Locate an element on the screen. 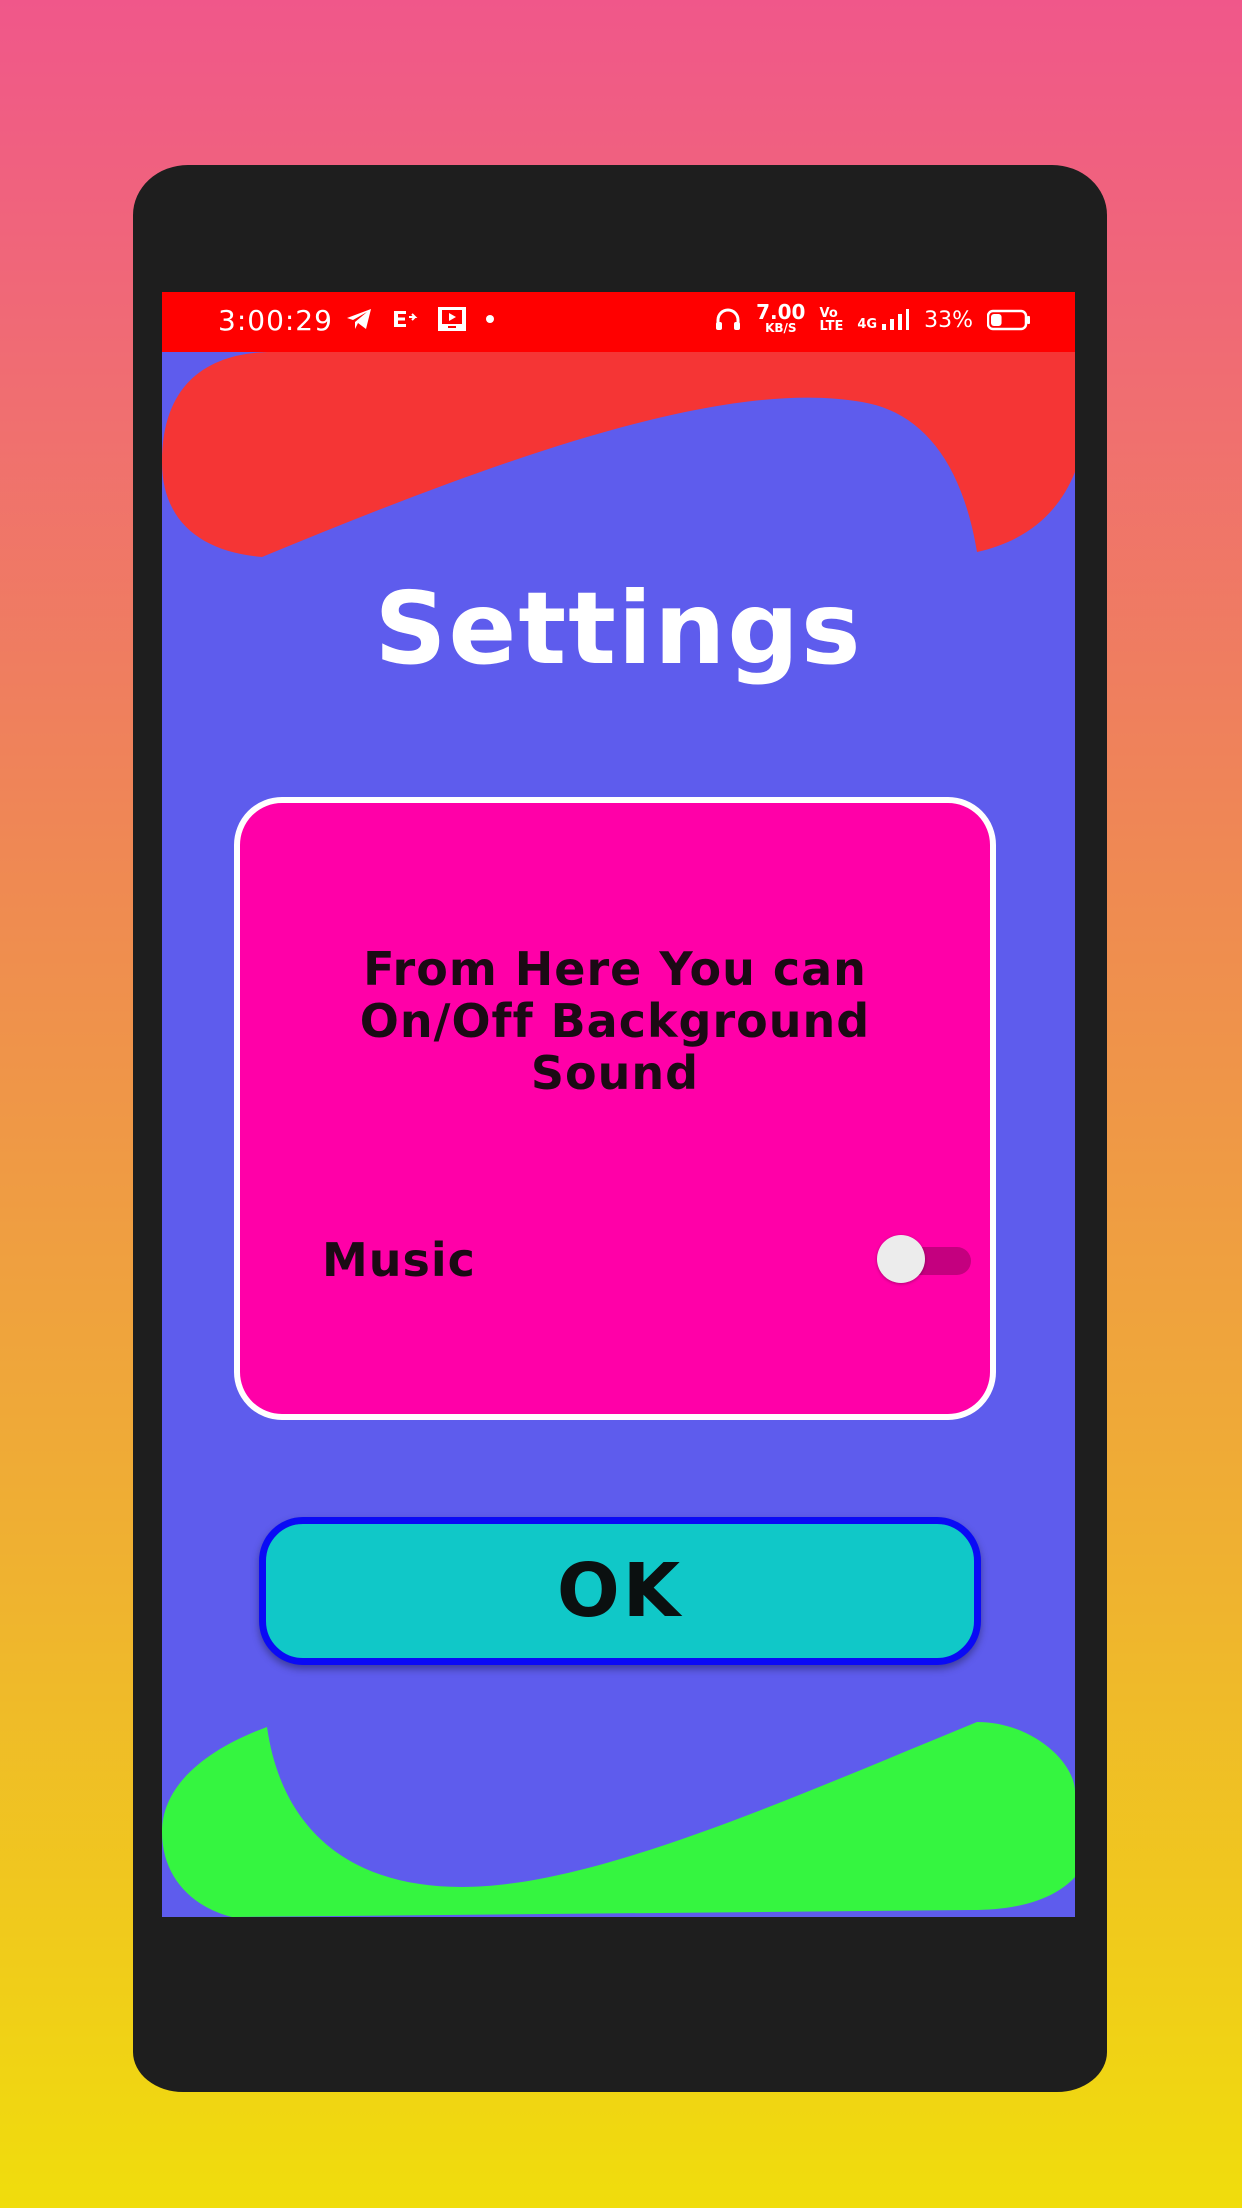  telegram-icon is located at coordinates (359, 319).